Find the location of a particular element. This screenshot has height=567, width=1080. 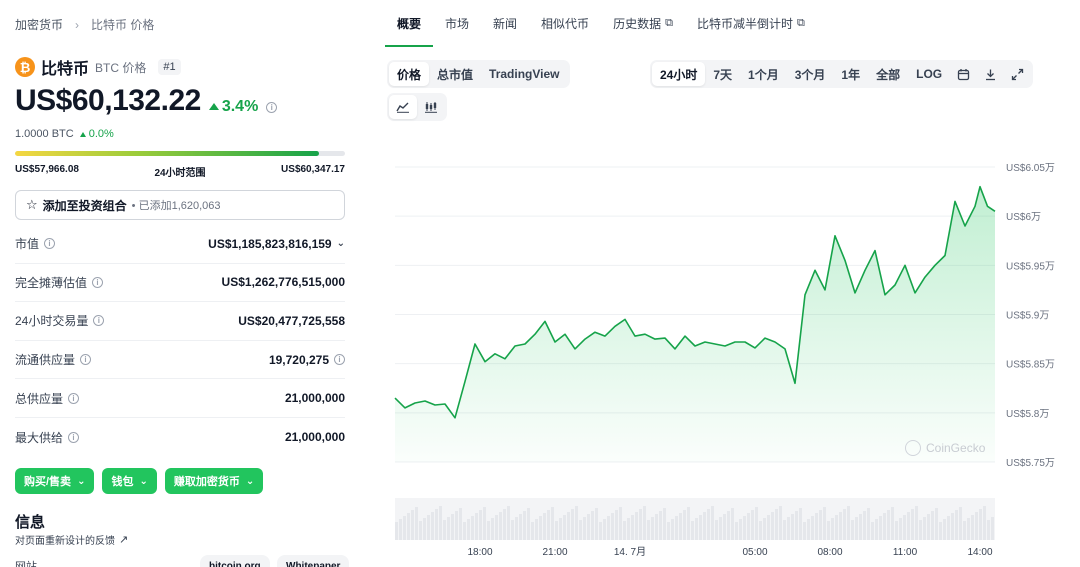

range-1y: 1年 is located at coordinates (850, 74).